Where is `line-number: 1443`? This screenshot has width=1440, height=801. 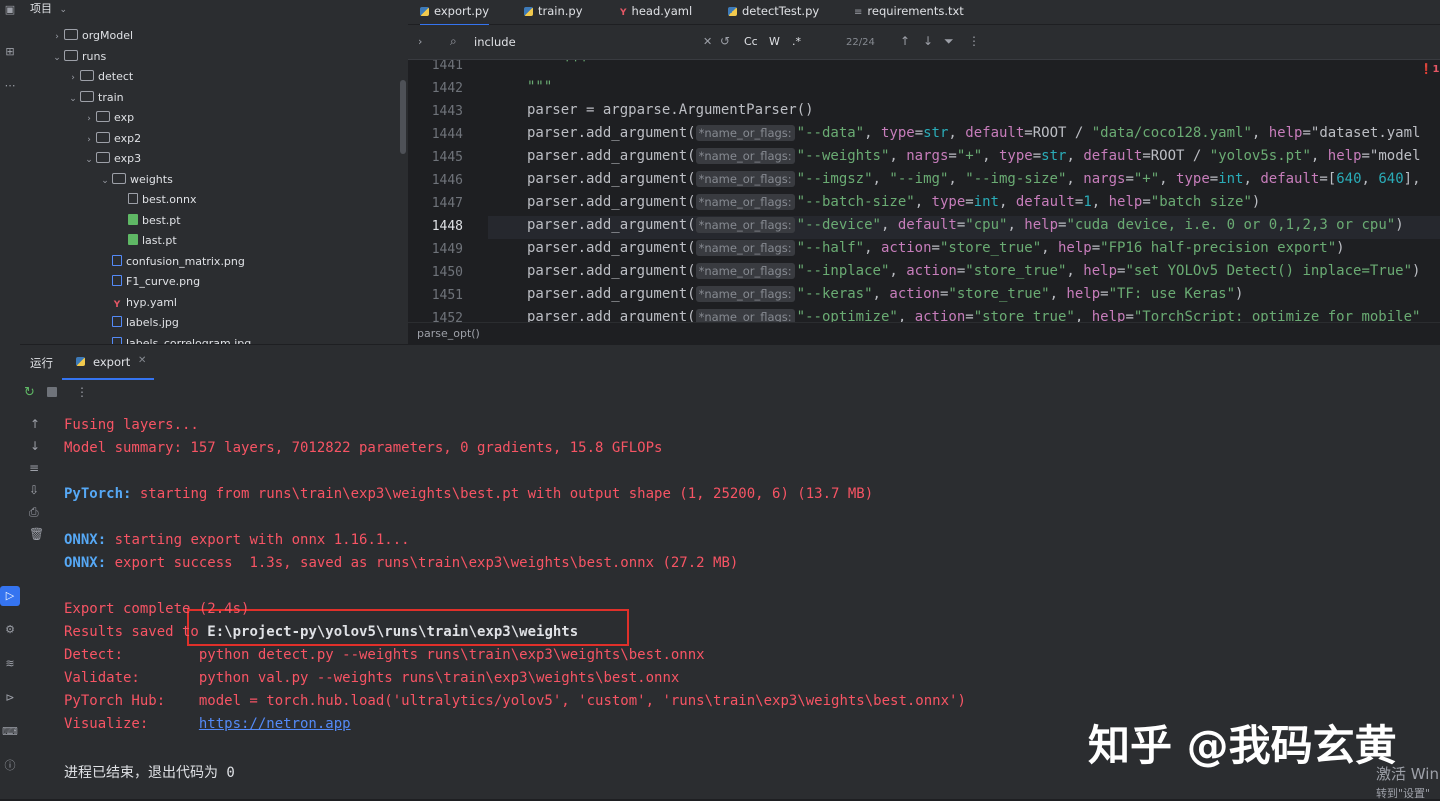 line-number: 1443 is located at coordinates (447, 111).